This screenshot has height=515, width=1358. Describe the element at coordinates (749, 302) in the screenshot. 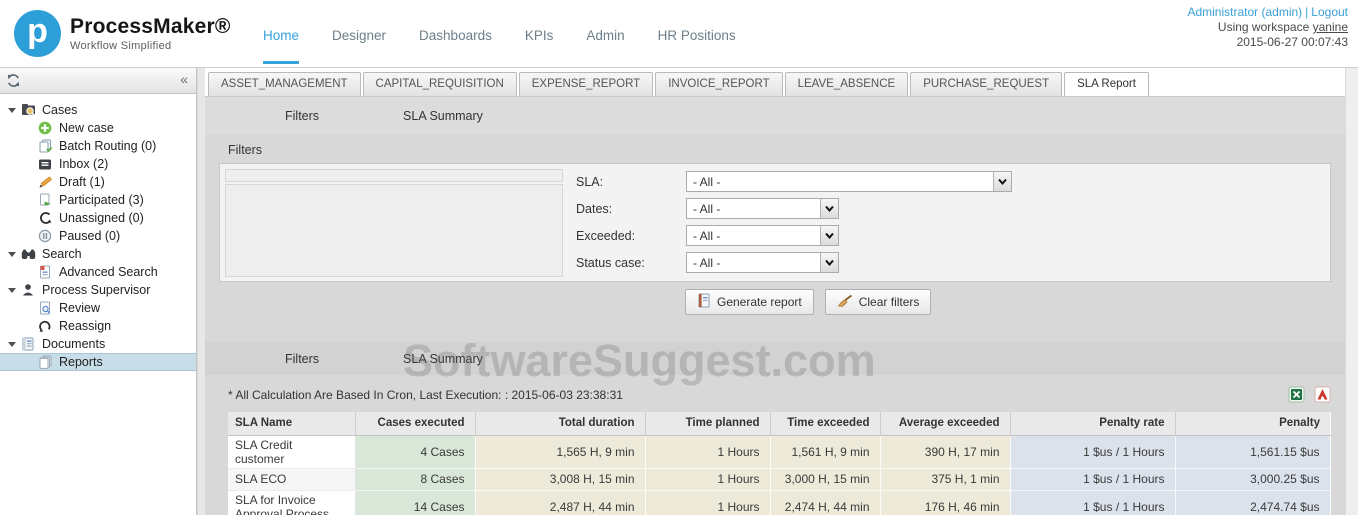

I see `generate-report-button: Generate report` at that location.